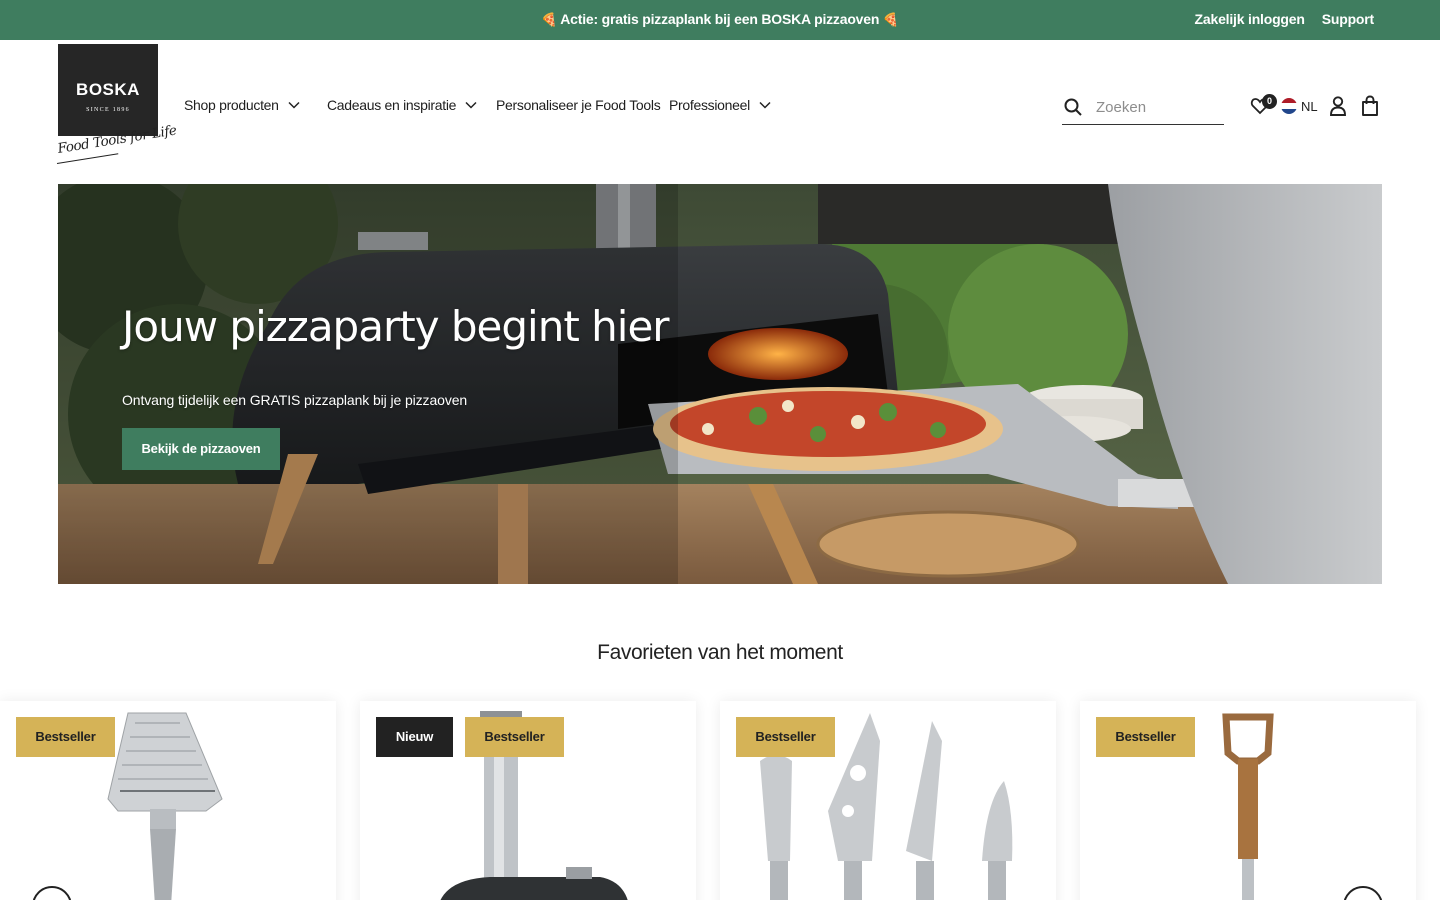  What do you see at coordinates (1250, 19) in the screenshot?
I see `business-login-link: Zakelijk inloggen` at bounding box center [1250, 19].